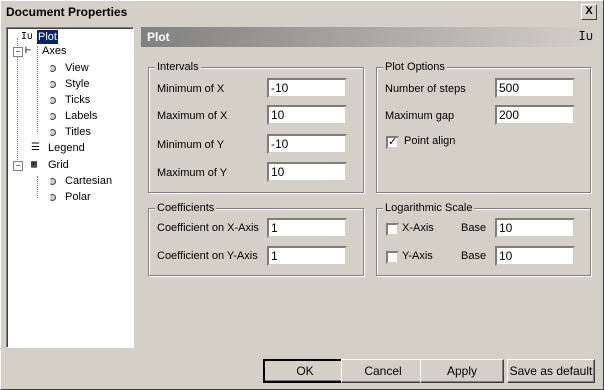 This screenshot has height=390, width=604. I want to click on log-y-base-label: Base, so click(474, 256).